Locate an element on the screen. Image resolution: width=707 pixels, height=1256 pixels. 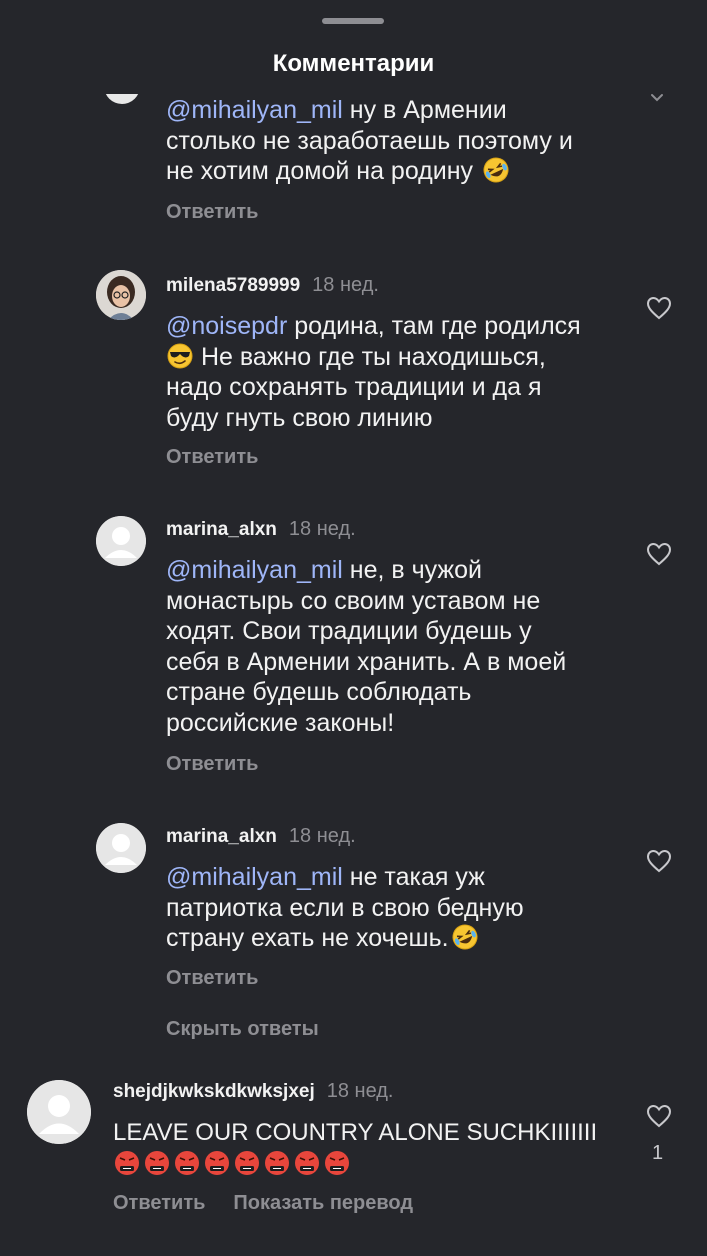
comment-actions: Ответить Показать перевод is located at coordinates (263, 1203).